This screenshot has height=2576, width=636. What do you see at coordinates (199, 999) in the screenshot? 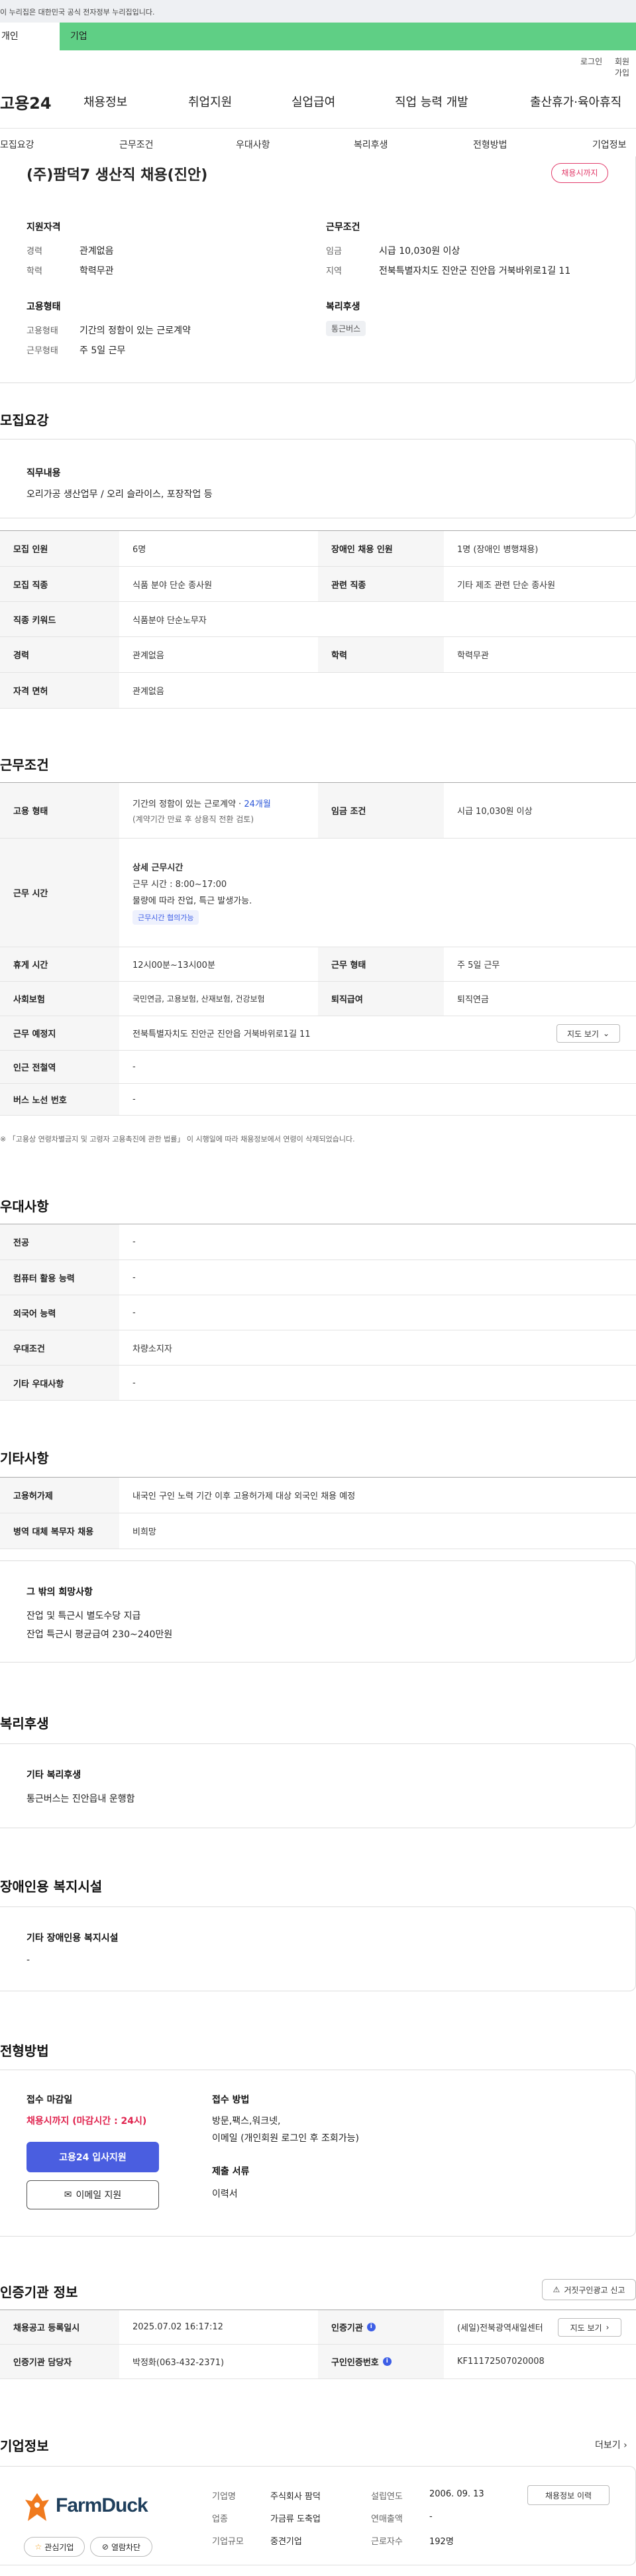
I see `row-value: 국민연금, 고용보험, 산재보험, 건강보험` at bounding box center [199, 999].